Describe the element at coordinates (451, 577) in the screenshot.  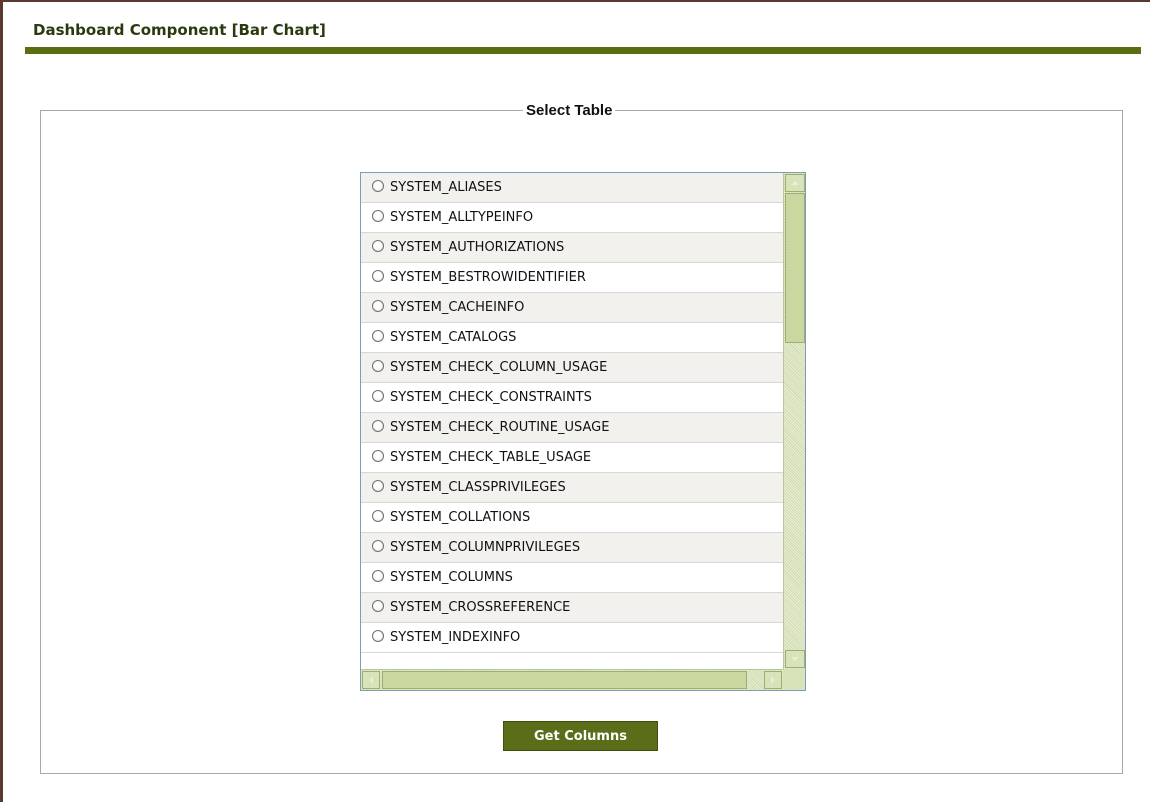
I see `table-option-label: SYSTEM_COLUMNS` at that location.